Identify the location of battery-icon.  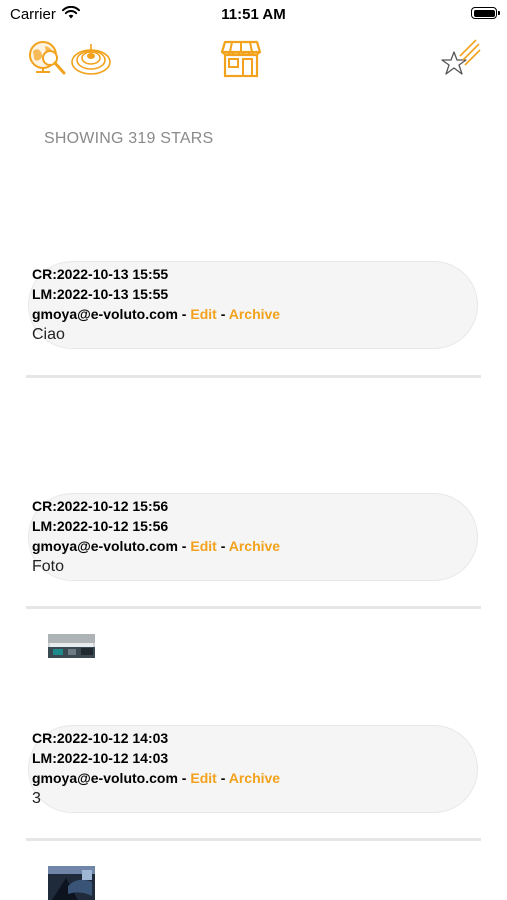
(485, 13).